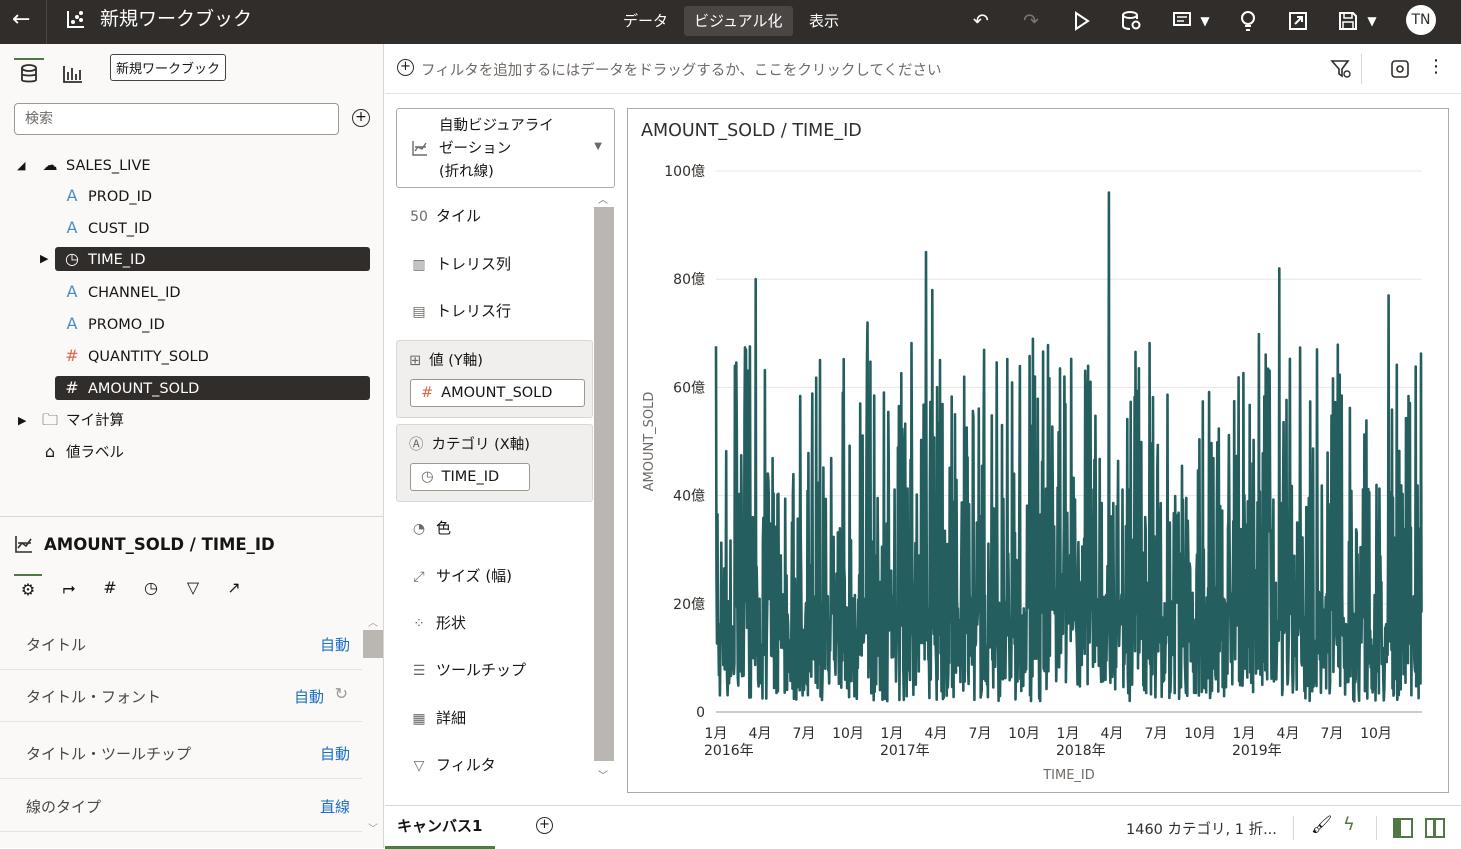  I want to click on grammar-detail: ▦ 詳細, so click(494, 718).